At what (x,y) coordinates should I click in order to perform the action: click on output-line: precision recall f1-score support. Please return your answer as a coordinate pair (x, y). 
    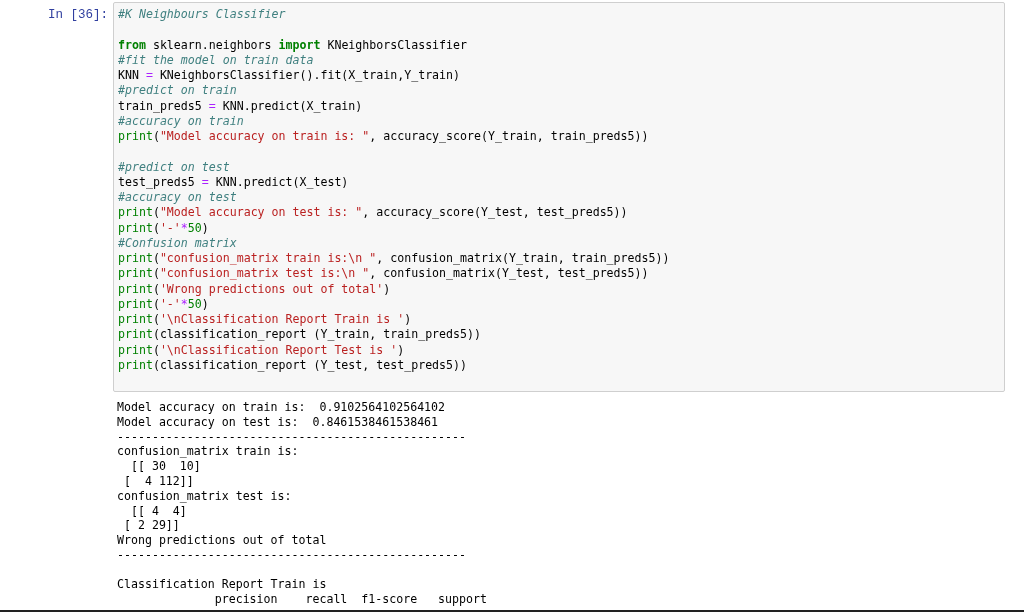
    Looking at the image, I should click on (350, 600).